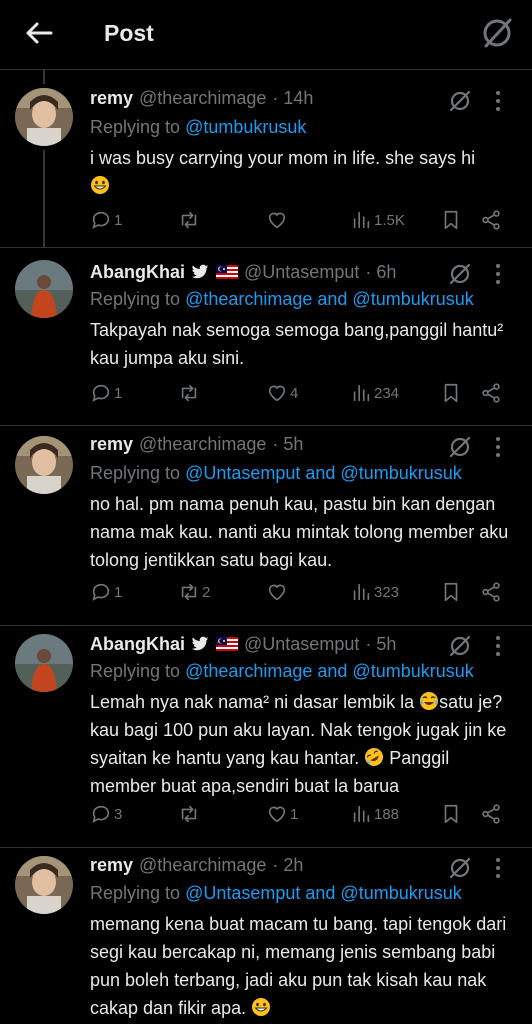  Describe the element at coordinates (374, 393) in the screenshot. I see `views-button: 234` at that location.